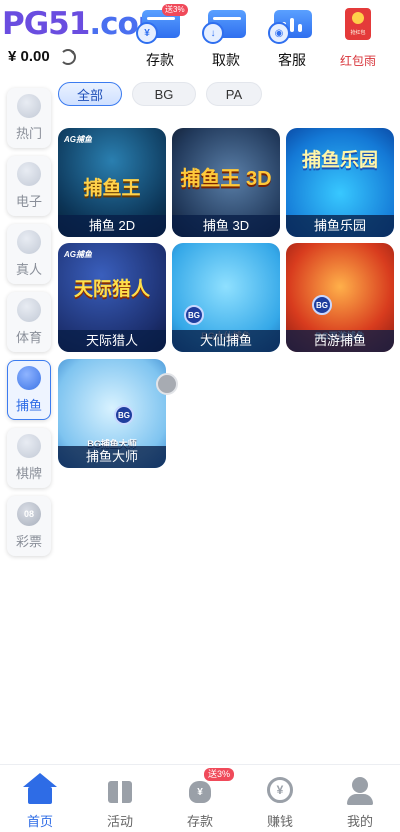 This screenshot has width=400, height=832. What do you see at coordinates (39, 821) in the screenshot?
I see `tab-label: 首页` at bounding box center [39, 821].